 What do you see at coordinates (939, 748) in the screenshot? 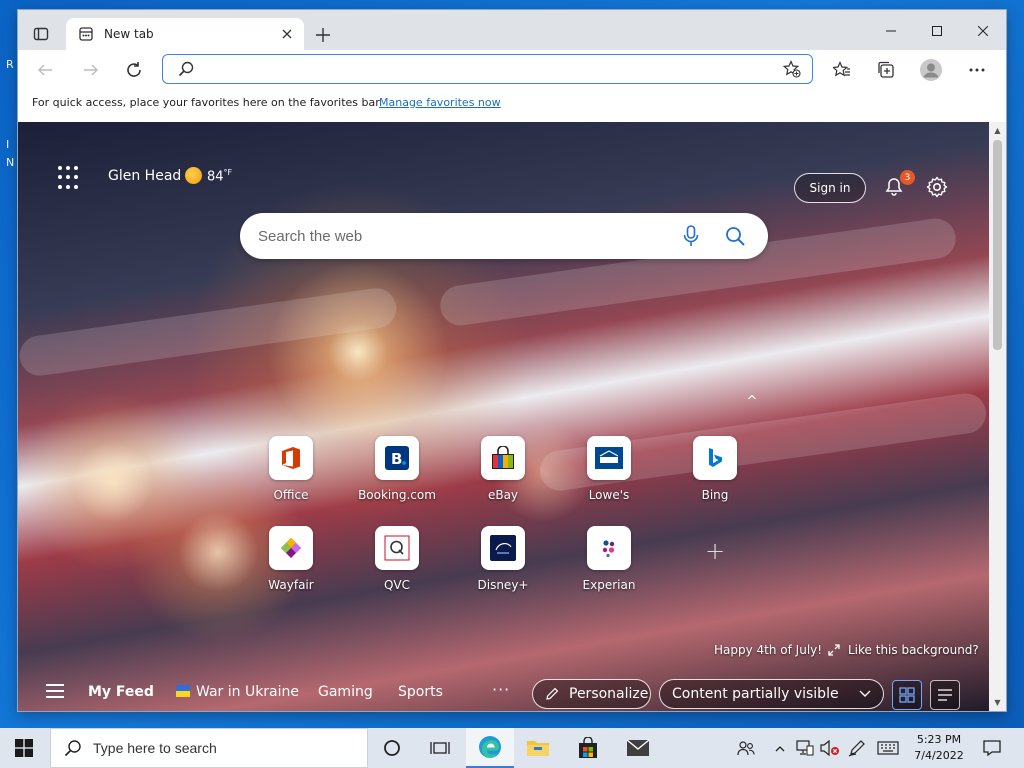
I see `taskbar-clock: 5:23 PM 7/4/2022` at bounding box center [939, 748].